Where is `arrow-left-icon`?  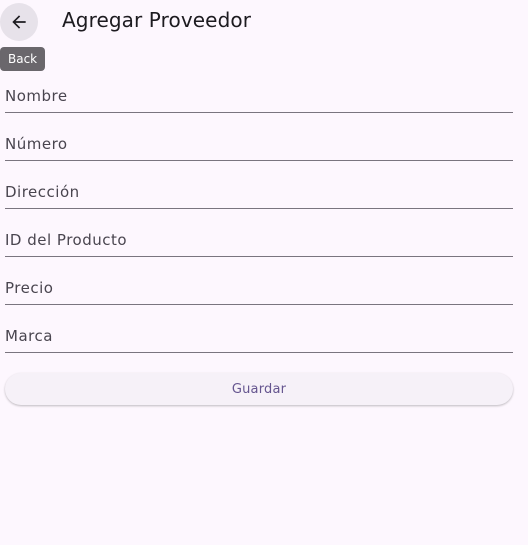 arrow-left-icon is located at coordinates (19, 22).